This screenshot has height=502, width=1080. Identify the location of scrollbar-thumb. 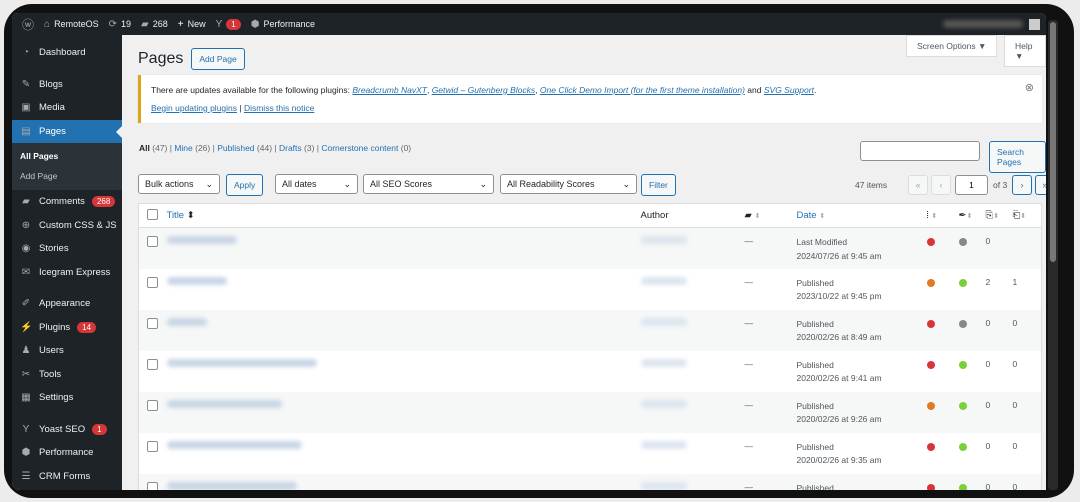
(1053, 142).